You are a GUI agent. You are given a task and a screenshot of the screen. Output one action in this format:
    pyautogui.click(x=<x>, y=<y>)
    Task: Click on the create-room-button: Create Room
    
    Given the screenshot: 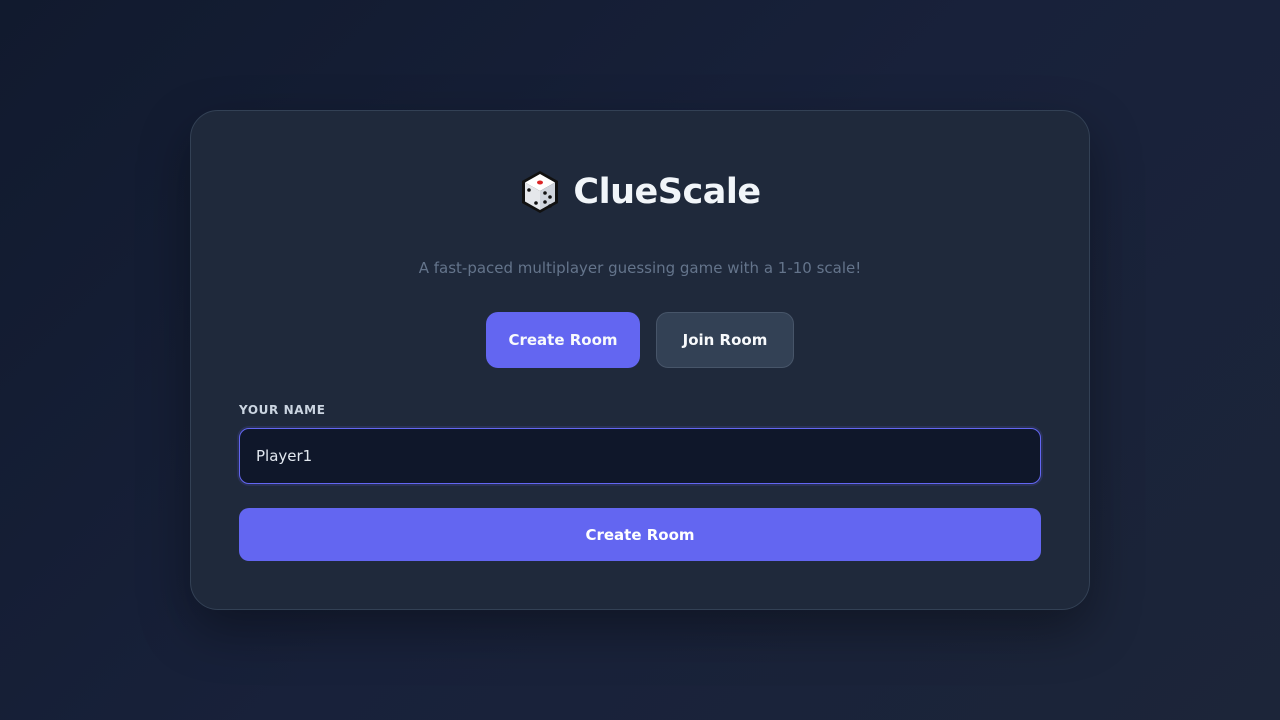 What is the action you would take?
    pyautogui.click(x=640, y=534)
    